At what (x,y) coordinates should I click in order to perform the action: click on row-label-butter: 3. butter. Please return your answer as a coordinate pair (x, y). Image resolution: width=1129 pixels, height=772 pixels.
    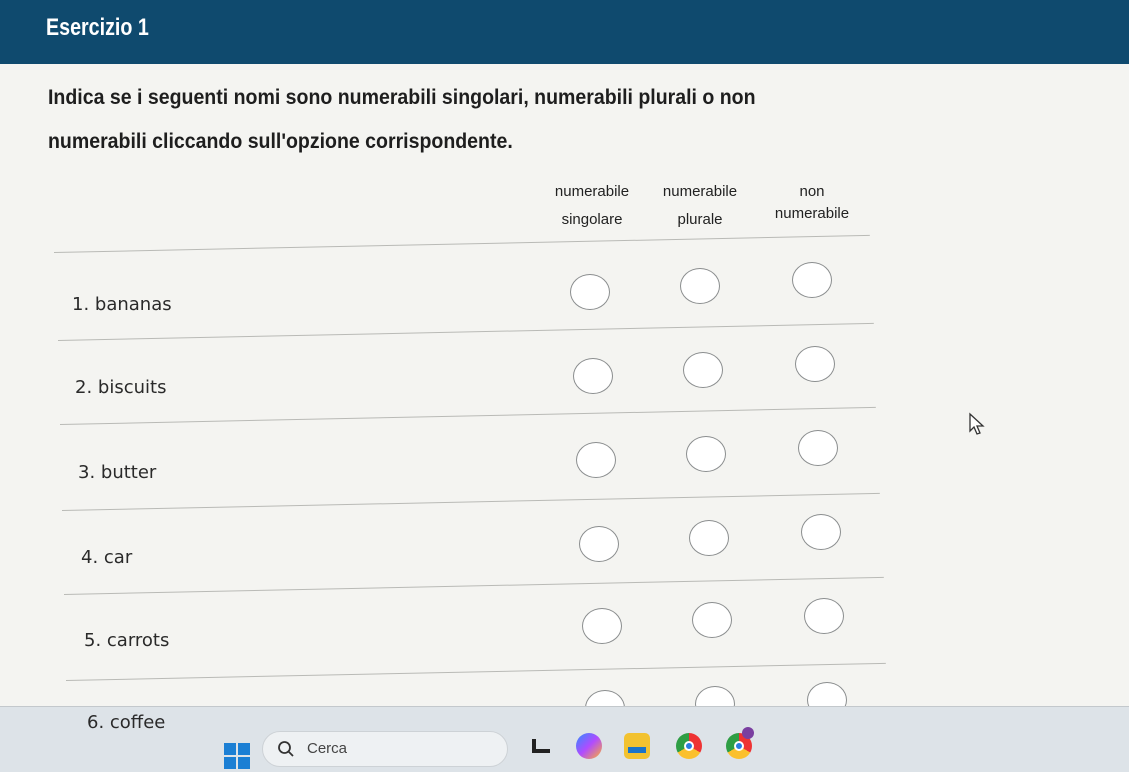
    Looking at the image, I should click on (117, 472).